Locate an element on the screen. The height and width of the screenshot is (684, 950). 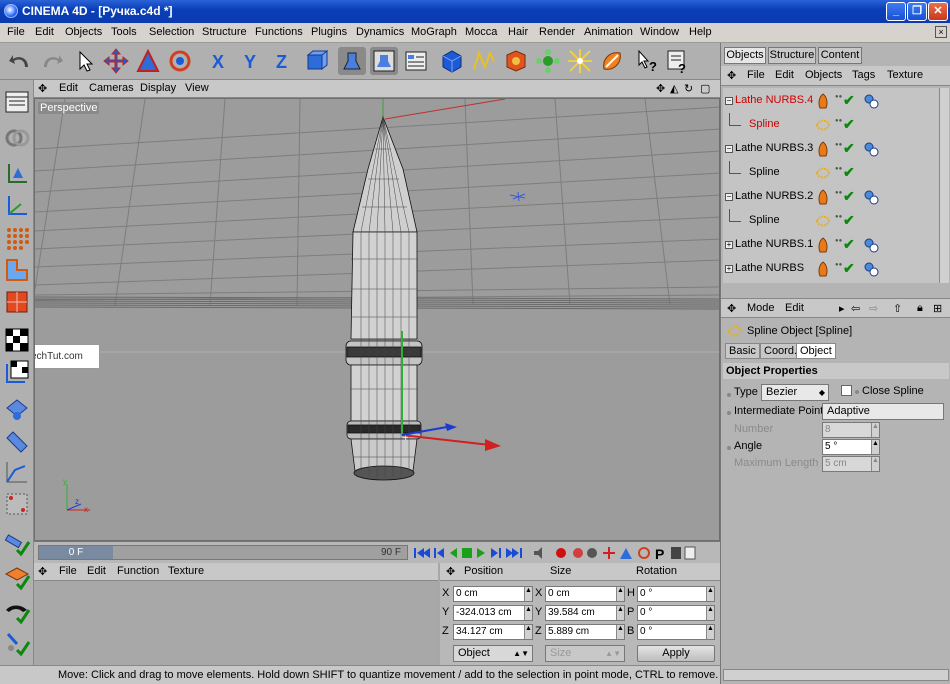
polygon-pen-icon is located at coordinates (17, 138).